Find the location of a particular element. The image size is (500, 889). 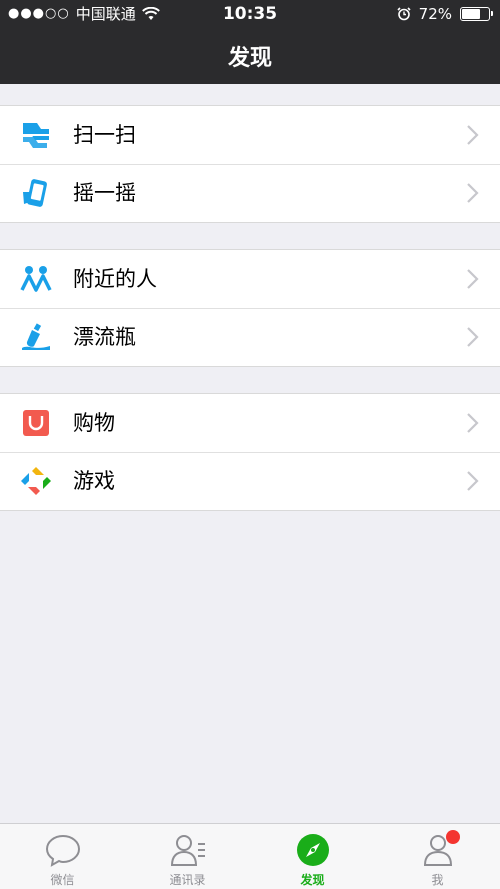

list-item-label: 摇一摇 is located at coordinates (104, 193).